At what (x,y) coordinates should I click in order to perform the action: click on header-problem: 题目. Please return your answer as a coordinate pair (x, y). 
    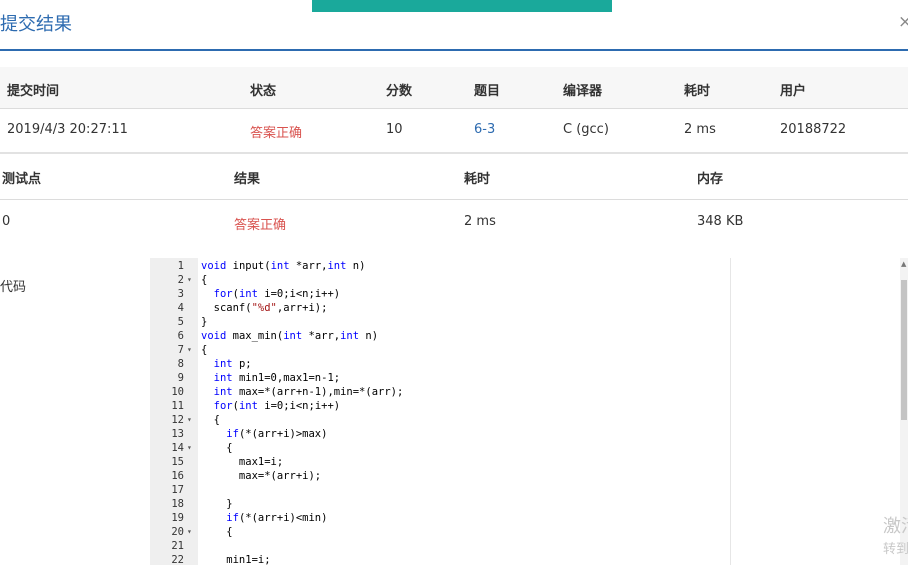
    Looking at the image, I should click on (487, 91).